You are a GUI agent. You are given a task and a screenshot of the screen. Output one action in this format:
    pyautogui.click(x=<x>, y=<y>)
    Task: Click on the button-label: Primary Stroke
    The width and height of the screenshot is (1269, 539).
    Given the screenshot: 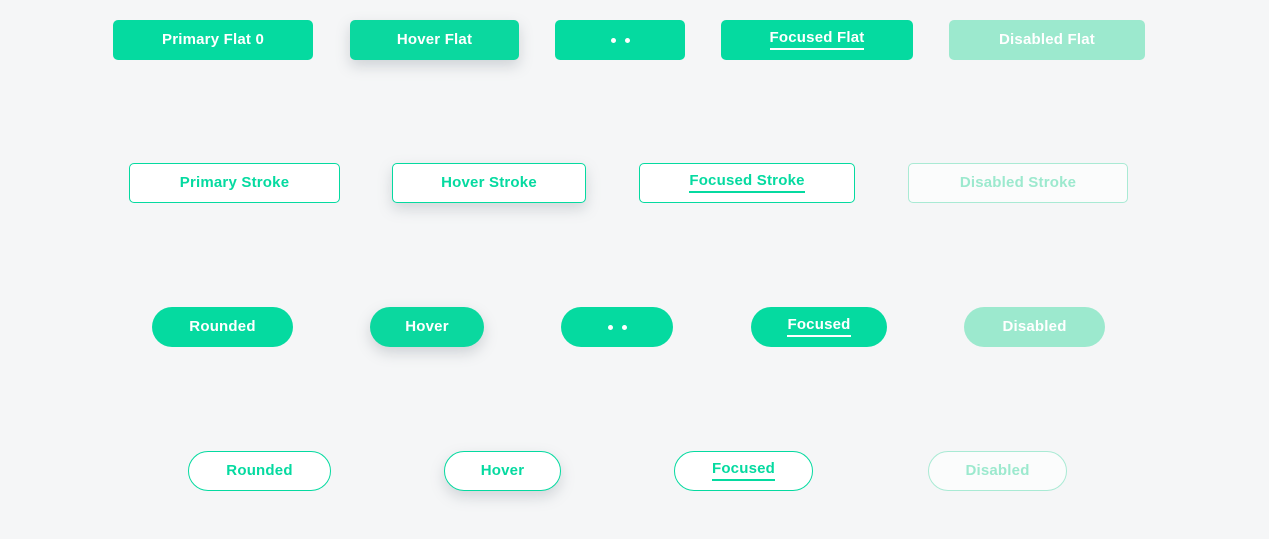 What is the action you would take?
    pyautogui.click(x=234, y=182)
    